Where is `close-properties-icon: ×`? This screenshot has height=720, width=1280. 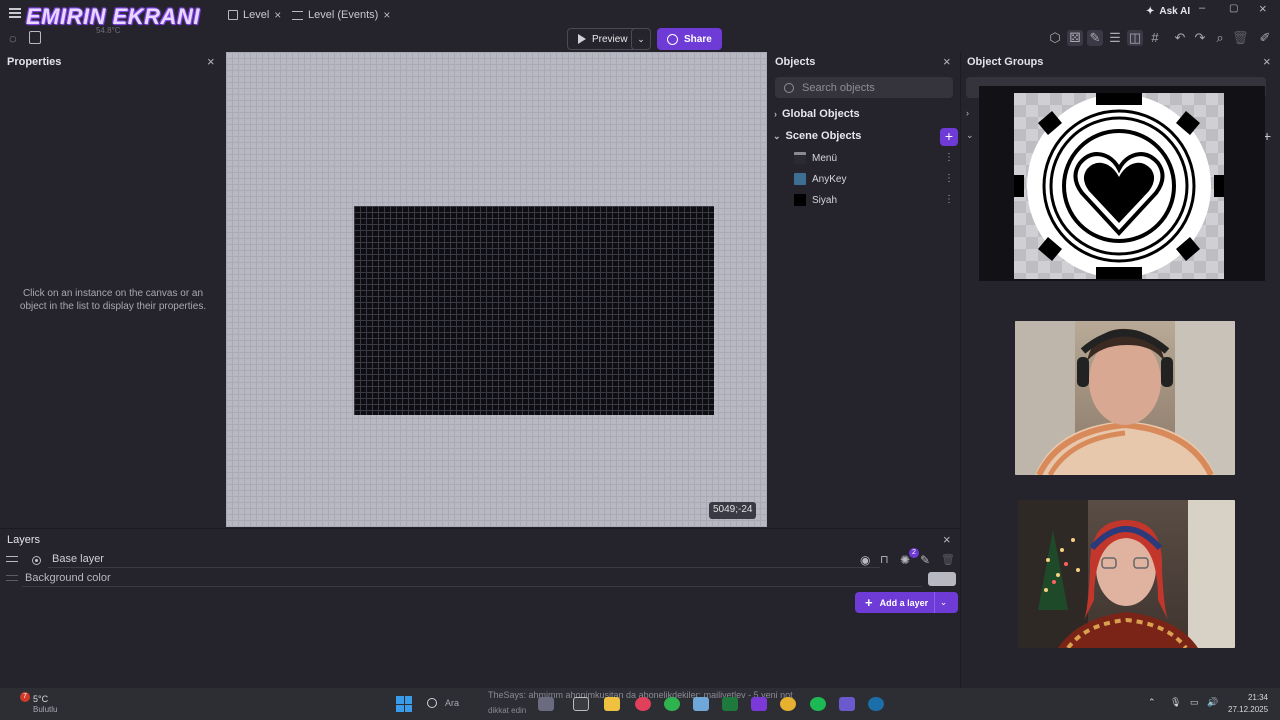
close-properties-icon: × is located at coordinates (211, 61).